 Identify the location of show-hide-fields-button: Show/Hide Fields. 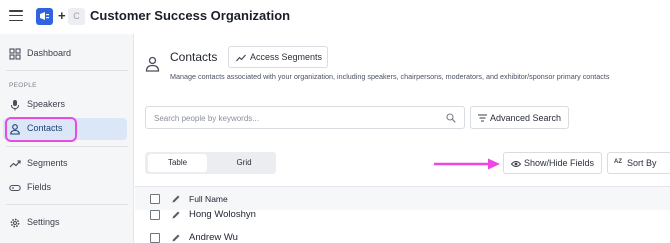
(552, 163).